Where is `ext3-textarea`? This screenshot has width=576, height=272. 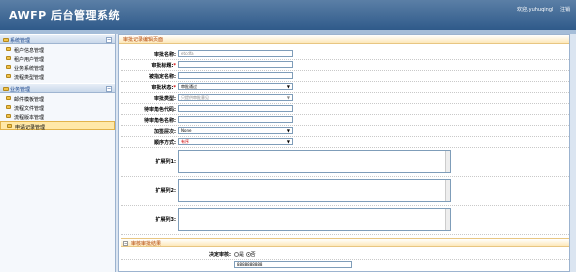
ext3-textarea is located at coordinates (314, 219).